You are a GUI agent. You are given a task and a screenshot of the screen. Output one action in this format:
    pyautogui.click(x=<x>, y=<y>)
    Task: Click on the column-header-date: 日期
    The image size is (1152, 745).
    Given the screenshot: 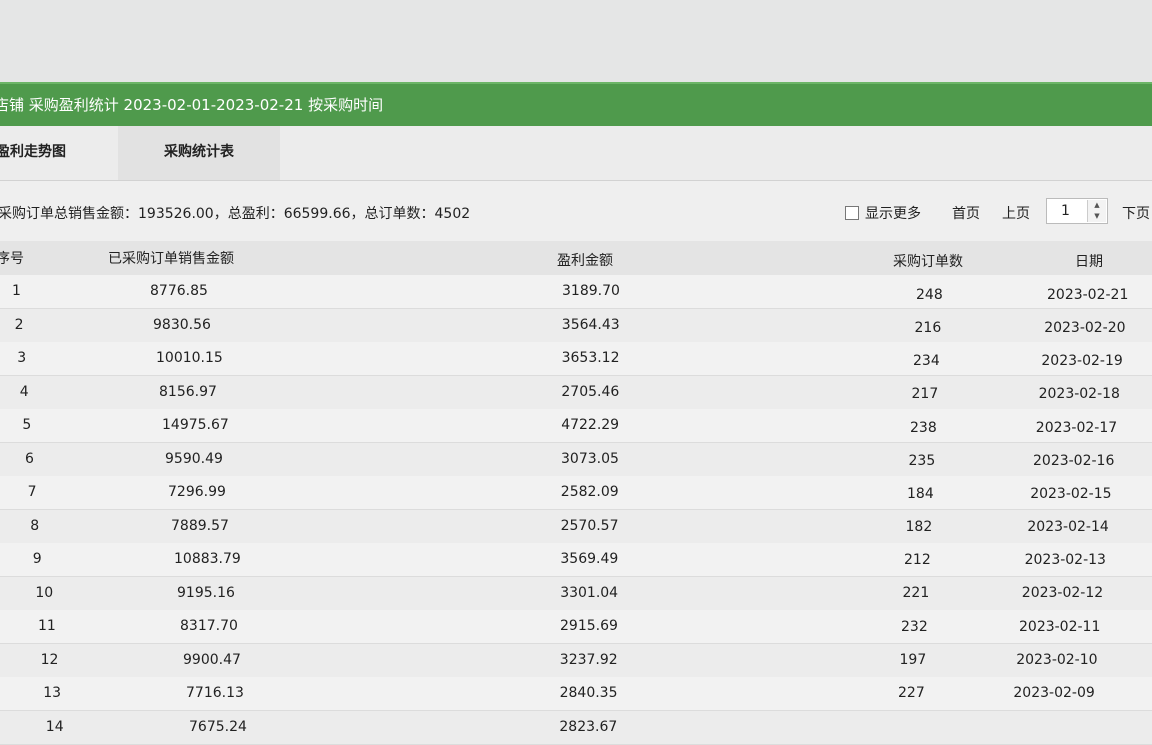 What is the action you would take?
    pyautogui.click(x=1089, y=262)
    